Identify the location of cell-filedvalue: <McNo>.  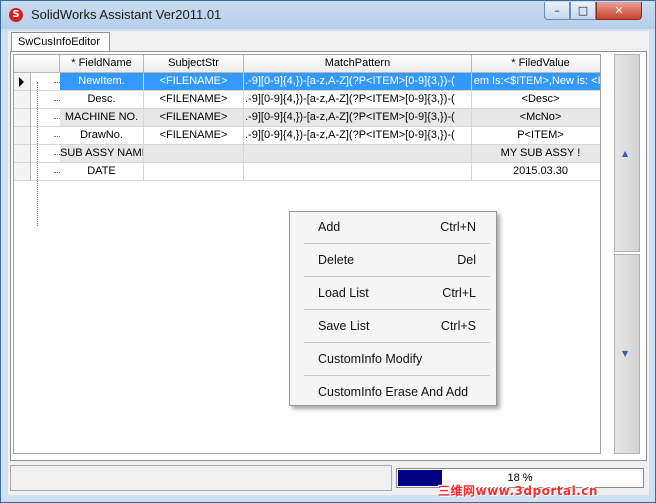
(536, 118).